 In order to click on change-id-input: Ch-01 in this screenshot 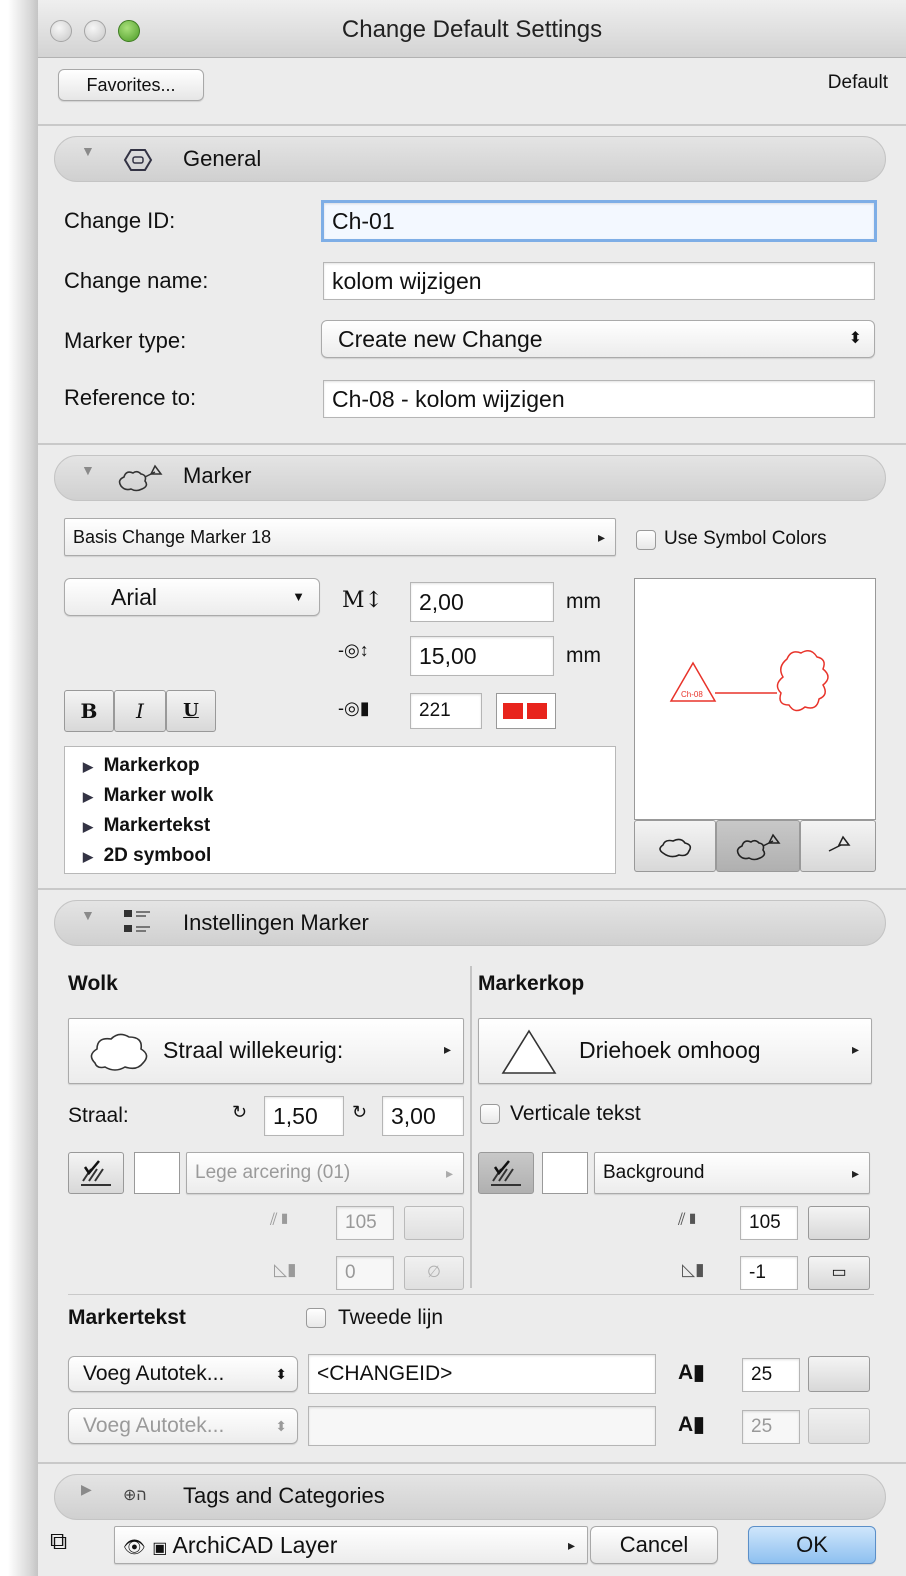, I will do `click(599, 221)`.